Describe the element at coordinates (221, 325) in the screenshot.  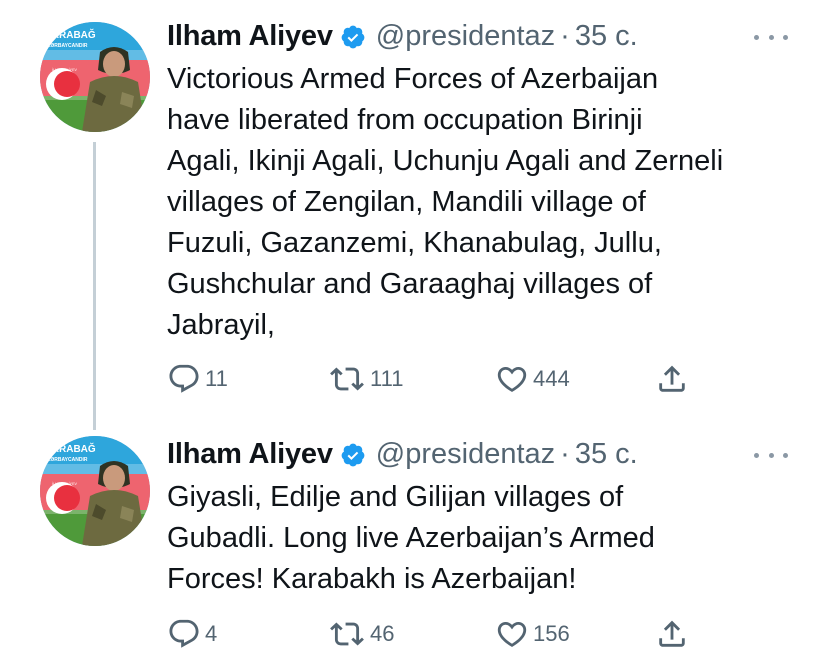
I see `tweet-text-line: Jabrayil,` at that location.